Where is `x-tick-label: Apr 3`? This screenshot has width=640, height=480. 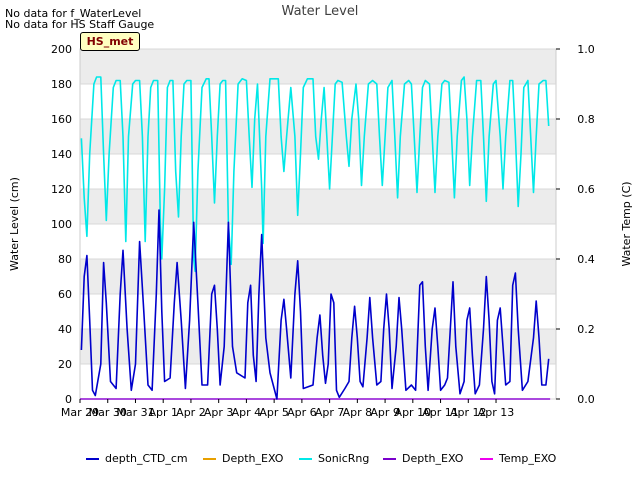 x-tick-label: Apr 3 is located at coordinates (219, 412).